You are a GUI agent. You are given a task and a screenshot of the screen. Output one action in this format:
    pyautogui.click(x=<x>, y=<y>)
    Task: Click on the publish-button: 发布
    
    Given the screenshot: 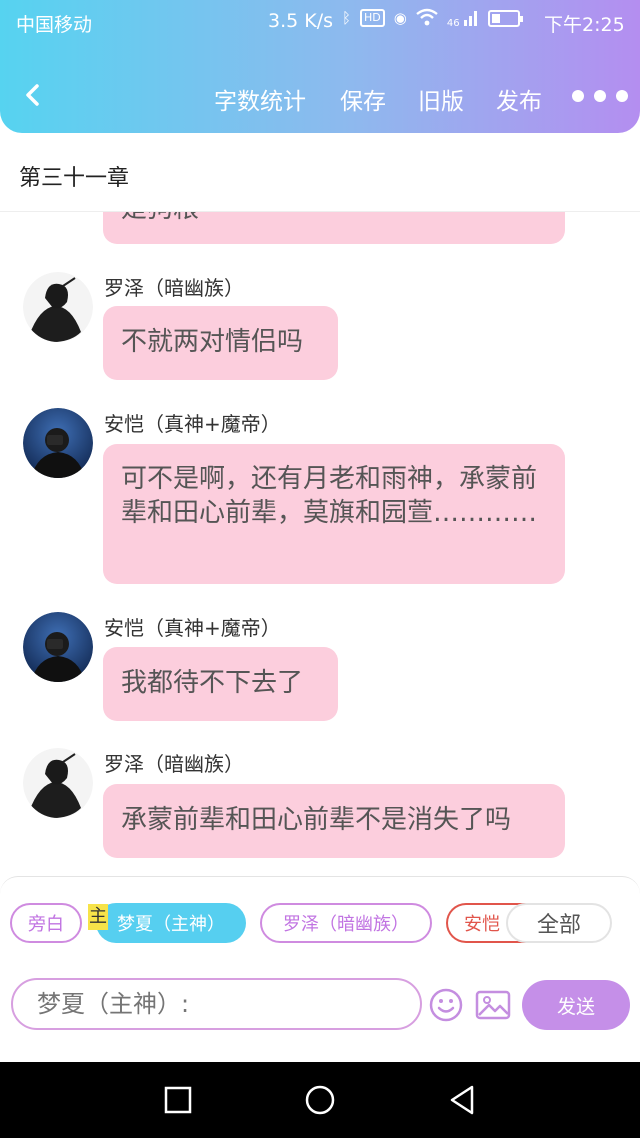 What is the action you would take?
    pyautogui.click(x=519, y=99)
    